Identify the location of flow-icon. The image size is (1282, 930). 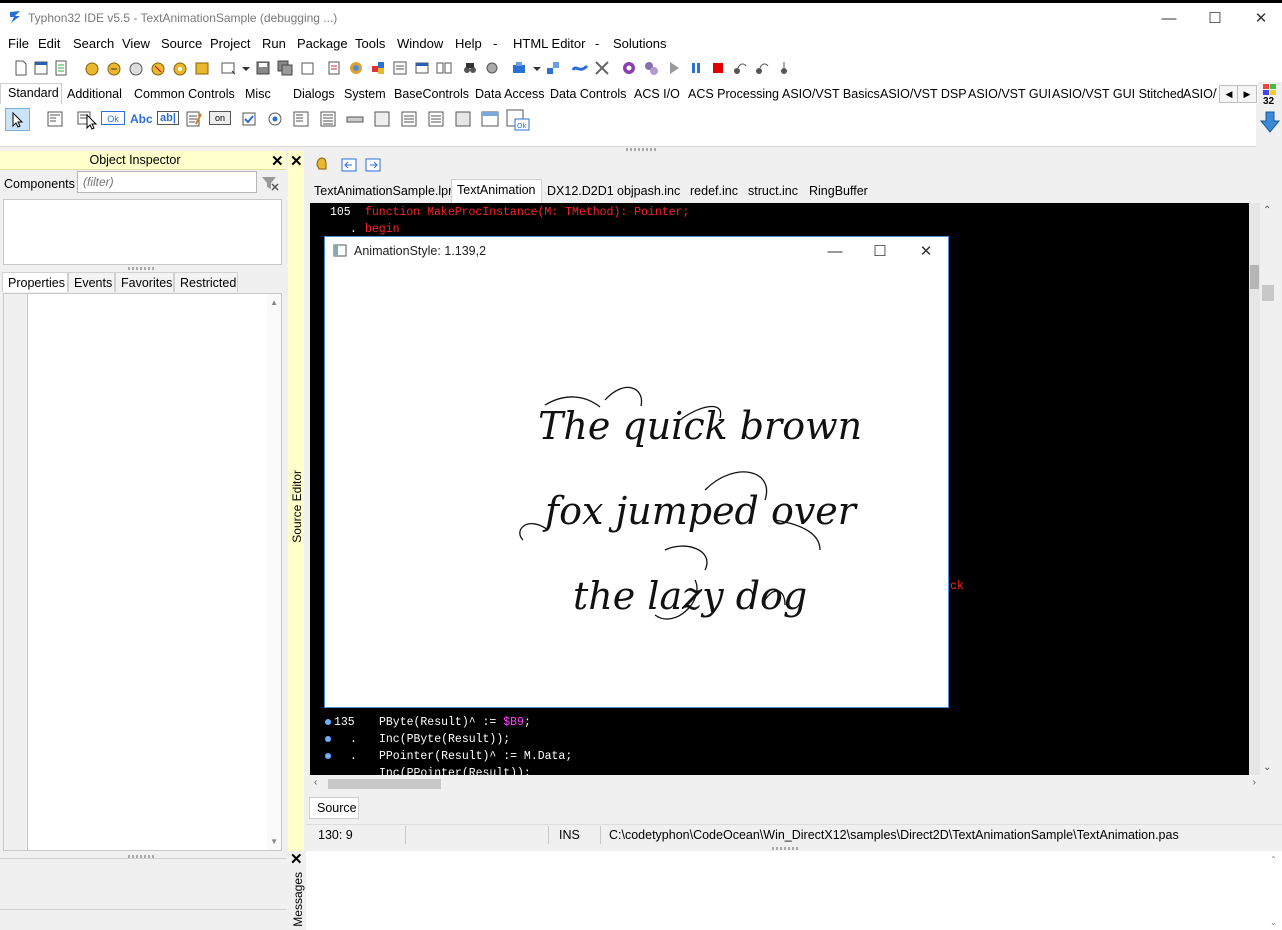
(580, 68).